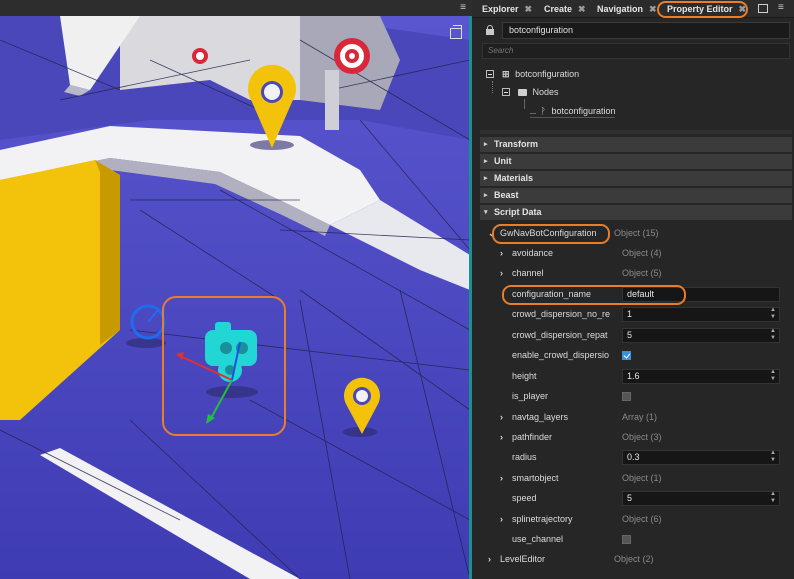 This screenshot has height=579, width=794. I want to click on checkbox-checked, so click(626, 355).